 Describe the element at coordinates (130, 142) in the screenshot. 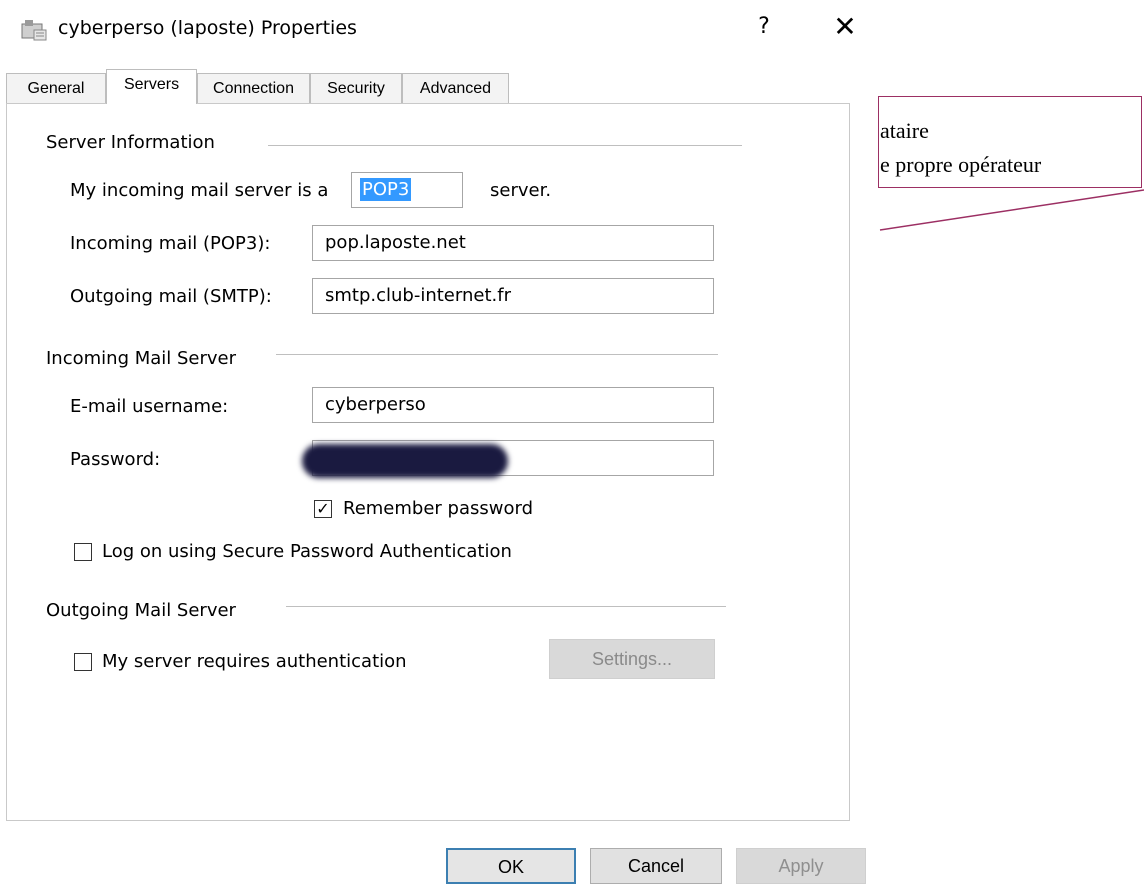

I see `group-heading-server-information: Server Information` at that location.